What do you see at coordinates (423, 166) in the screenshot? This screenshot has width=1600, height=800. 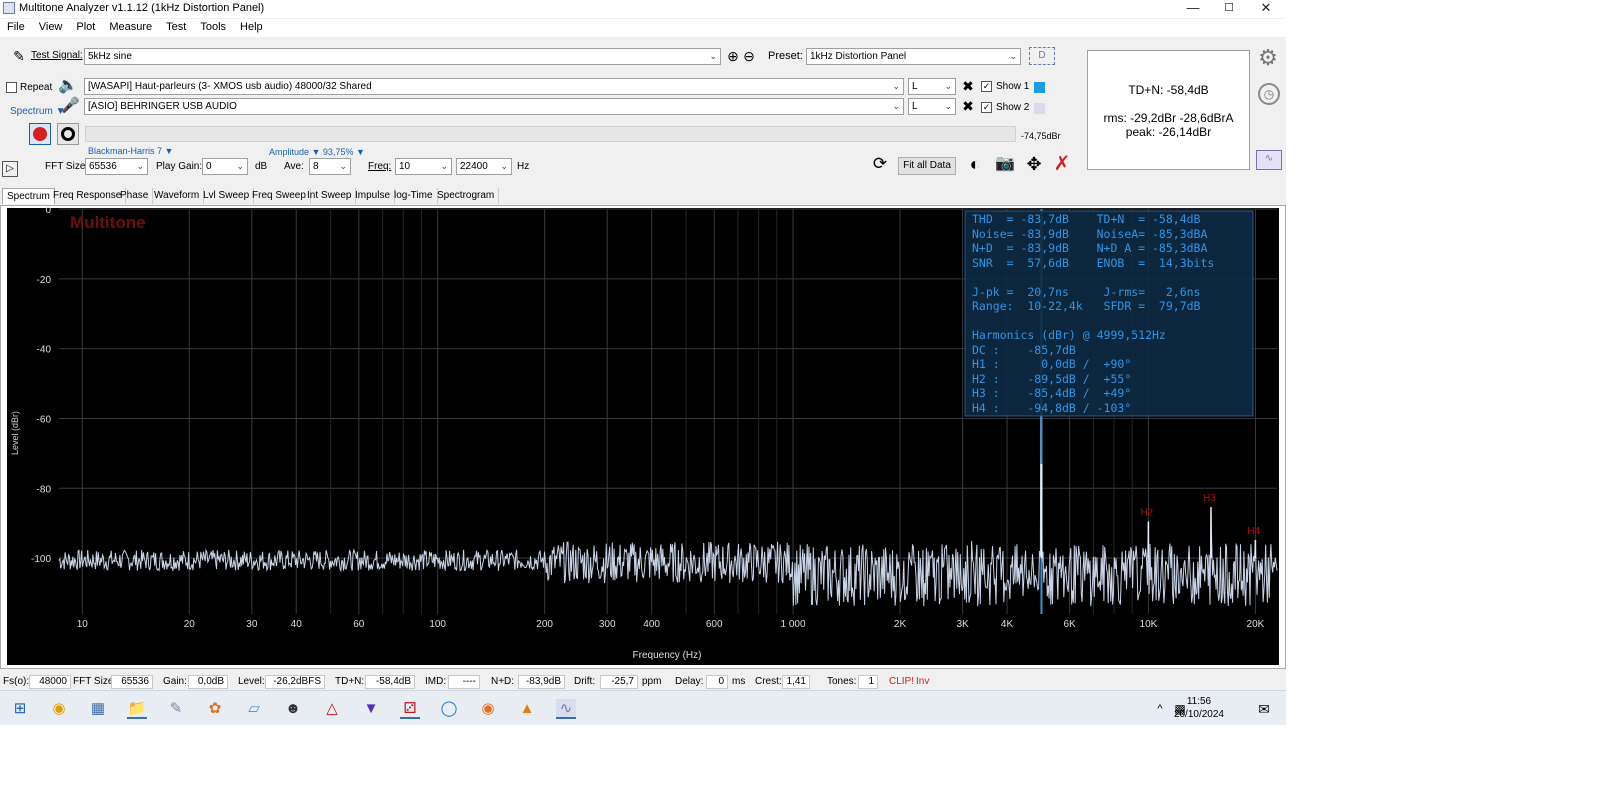 I see `freq-min-select: 10 ⌄` at bounding box center [423, 166].